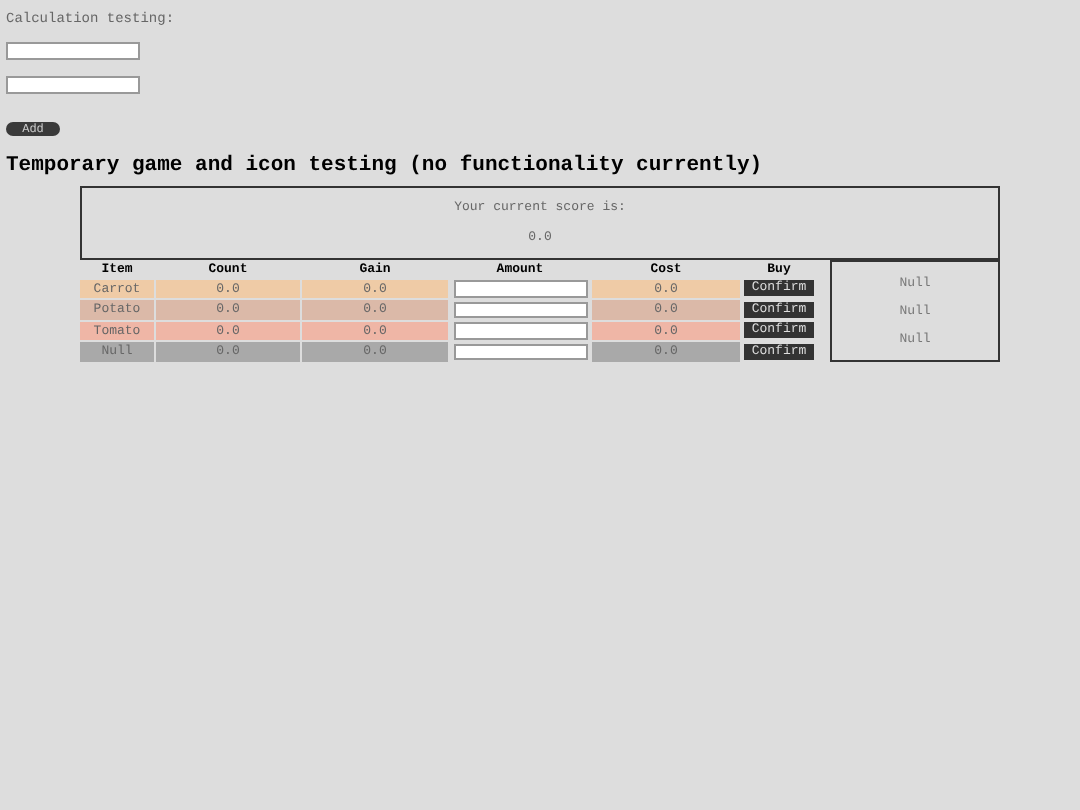 The height and width of the screenshot is (810, 1080). I want to click on heading: Temporary game and icon testing (no functionality currently), so click(385, 166).